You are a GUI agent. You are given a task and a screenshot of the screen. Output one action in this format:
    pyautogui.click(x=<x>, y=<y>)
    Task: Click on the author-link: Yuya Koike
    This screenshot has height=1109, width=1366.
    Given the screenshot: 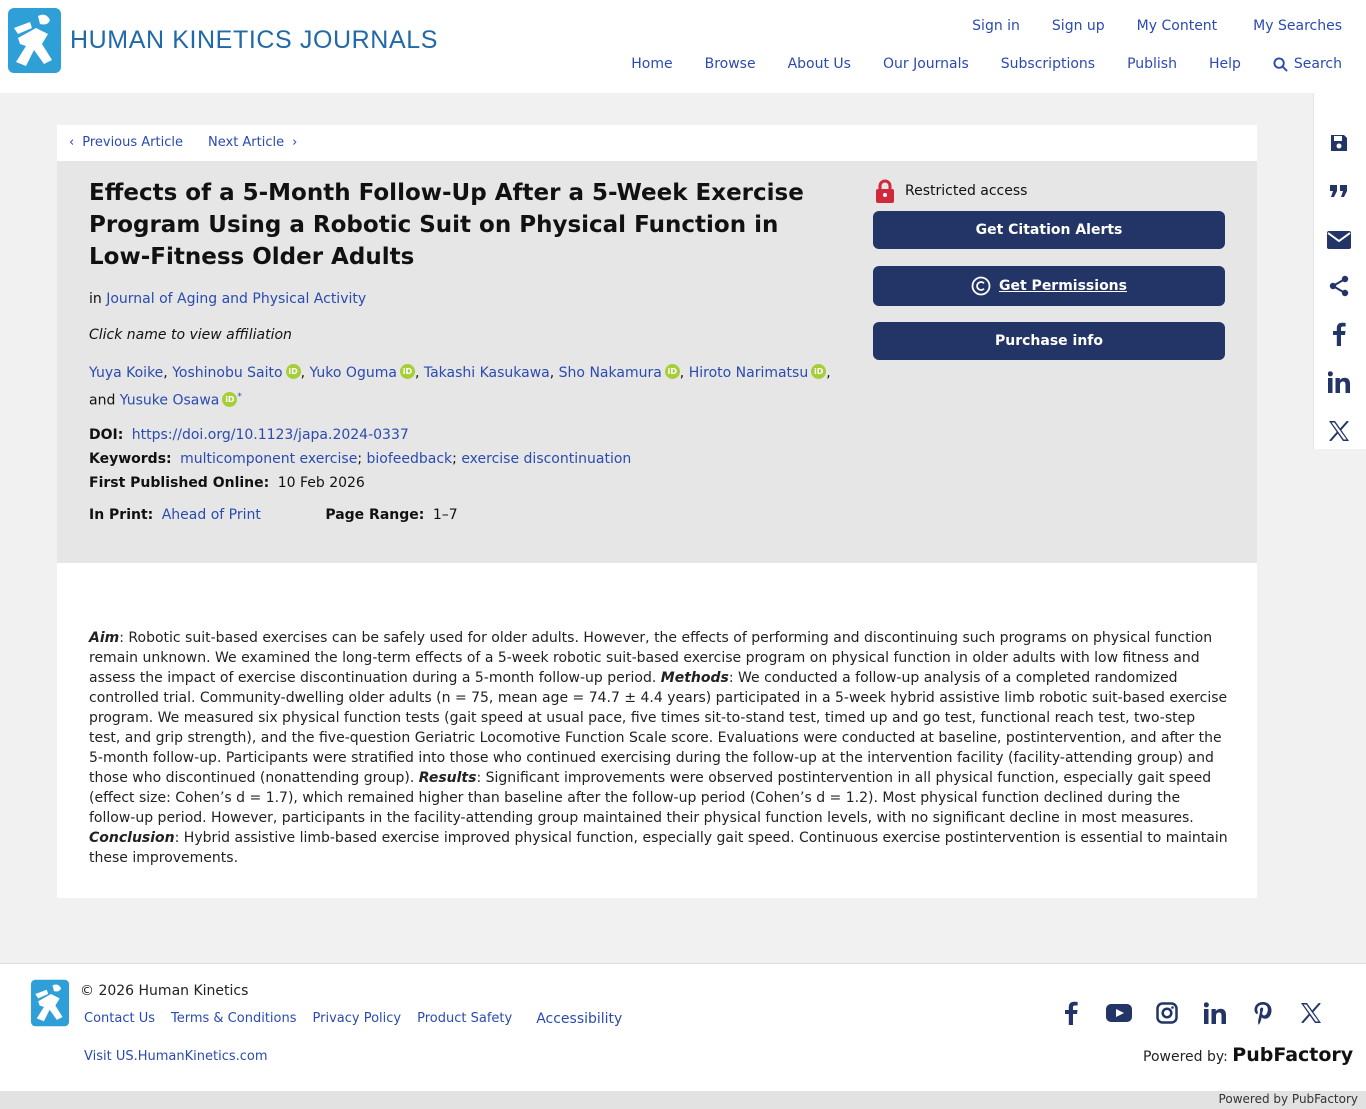 What is the action you would take?
    pyautogui.click(x=126, y=373)
    